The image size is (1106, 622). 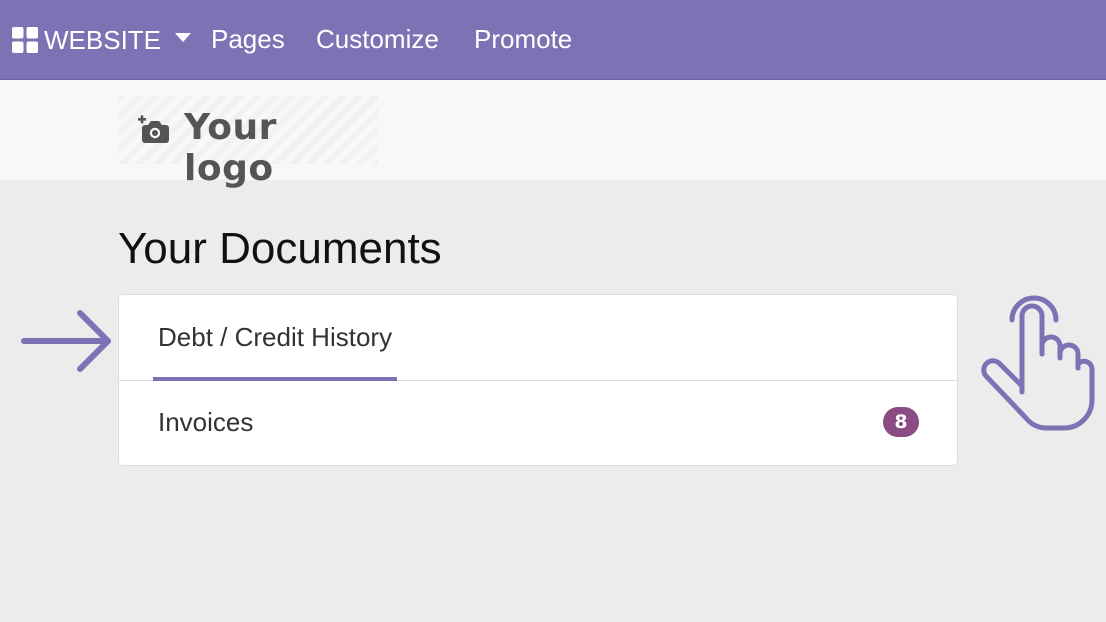 What do you see at coordinates (1038, 363) in the screenshot?
I see `pointing-hand-icon` at bounding box center [1038, 363].